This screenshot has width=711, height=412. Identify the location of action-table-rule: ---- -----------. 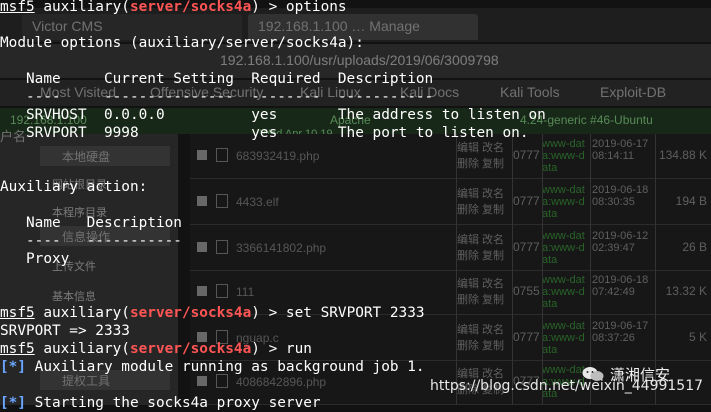
(91, 241).